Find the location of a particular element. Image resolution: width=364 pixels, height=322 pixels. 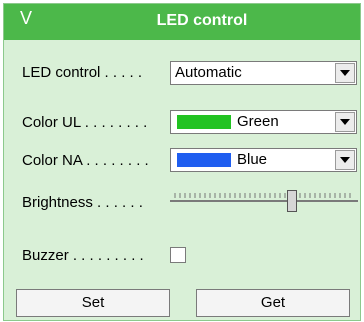

slider-track is located at coordinates (264, 201).